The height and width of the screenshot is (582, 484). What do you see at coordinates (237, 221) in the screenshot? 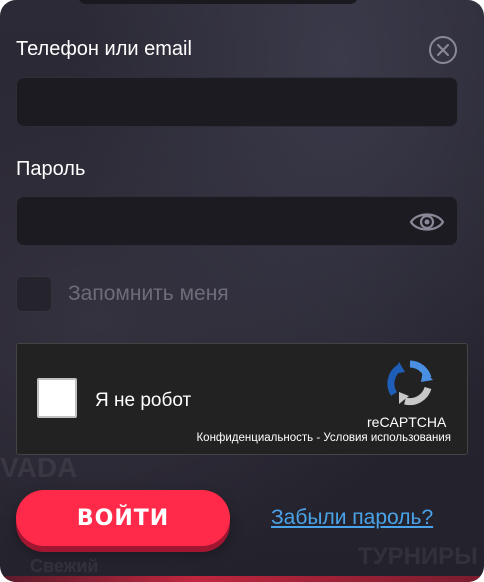
I see `password-input` at bounding box center [237, 221].